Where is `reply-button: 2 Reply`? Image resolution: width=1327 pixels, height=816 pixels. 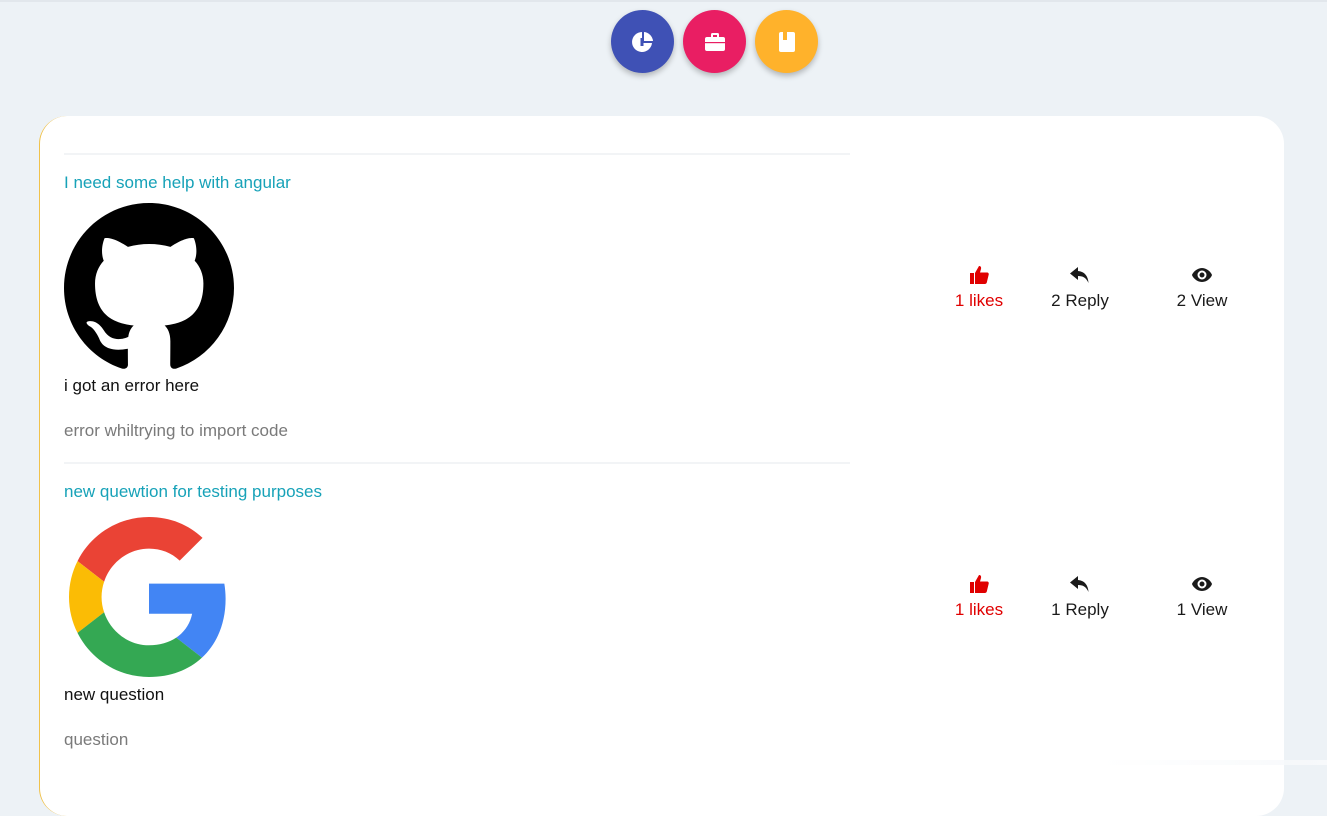 reply-button: 2 Reply is located at coordinates (1080, 288).